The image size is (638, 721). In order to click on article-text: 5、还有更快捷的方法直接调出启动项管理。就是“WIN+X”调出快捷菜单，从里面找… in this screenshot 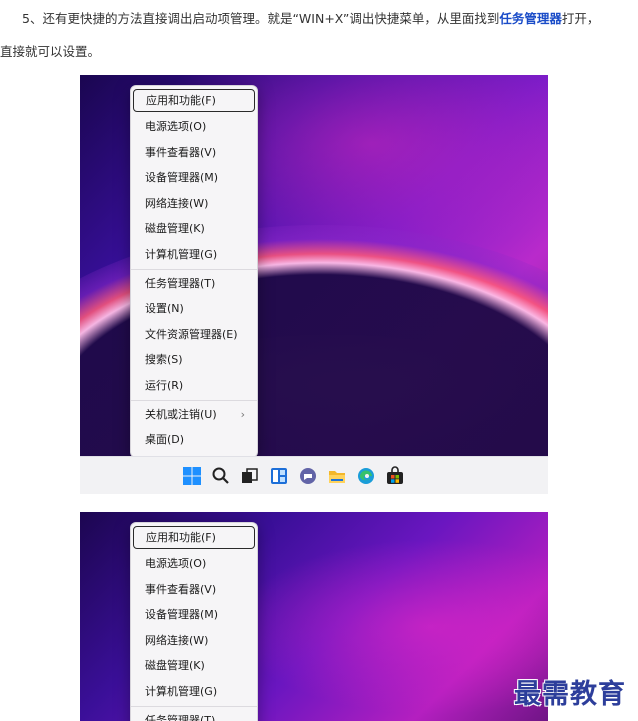, I will do `click(261, 18)`.